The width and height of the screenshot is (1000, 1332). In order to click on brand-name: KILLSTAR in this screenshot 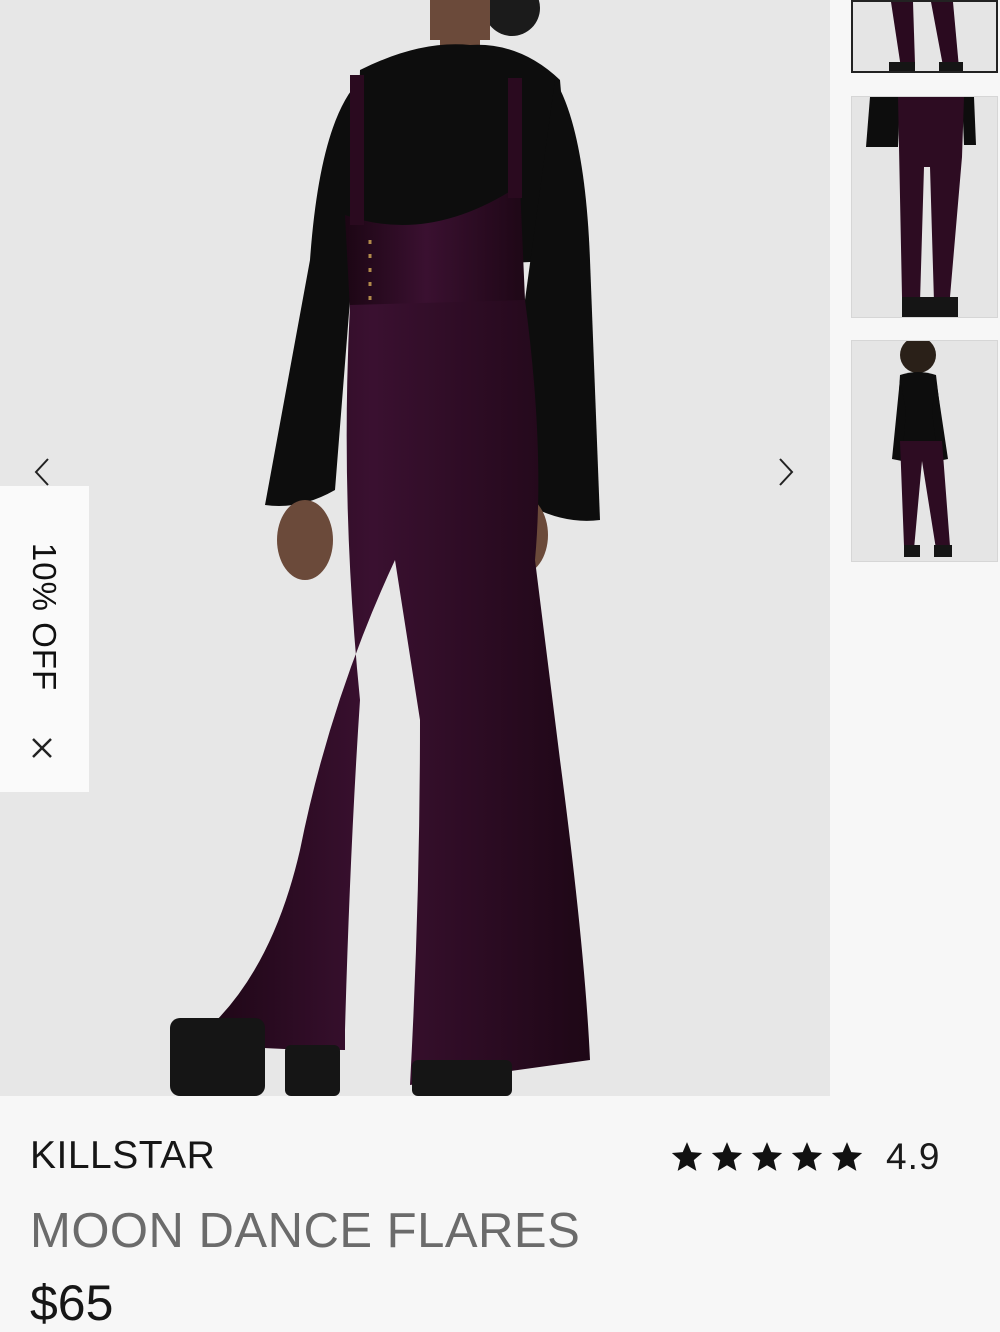, I will do `click(122, 1156)`.